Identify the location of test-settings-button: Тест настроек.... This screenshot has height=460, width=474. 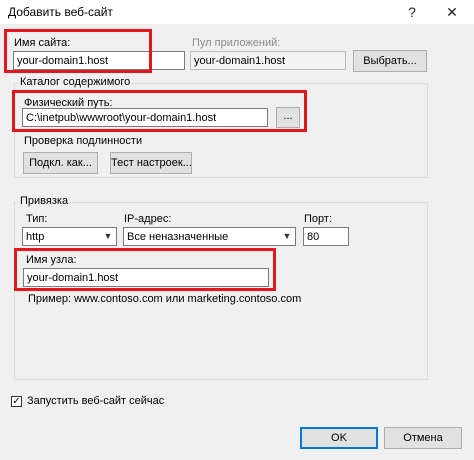
(151, 163).